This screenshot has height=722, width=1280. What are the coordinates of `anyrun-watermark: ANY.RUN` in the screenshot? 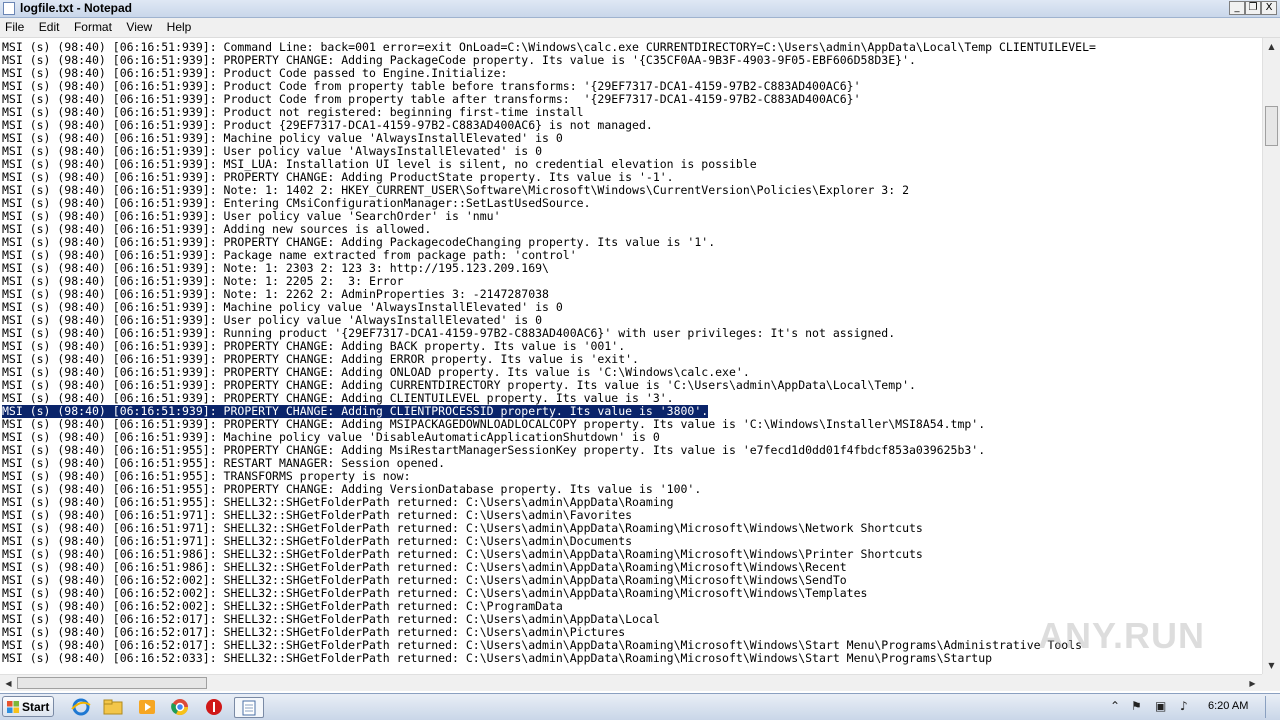 It's located at (1122, 635).